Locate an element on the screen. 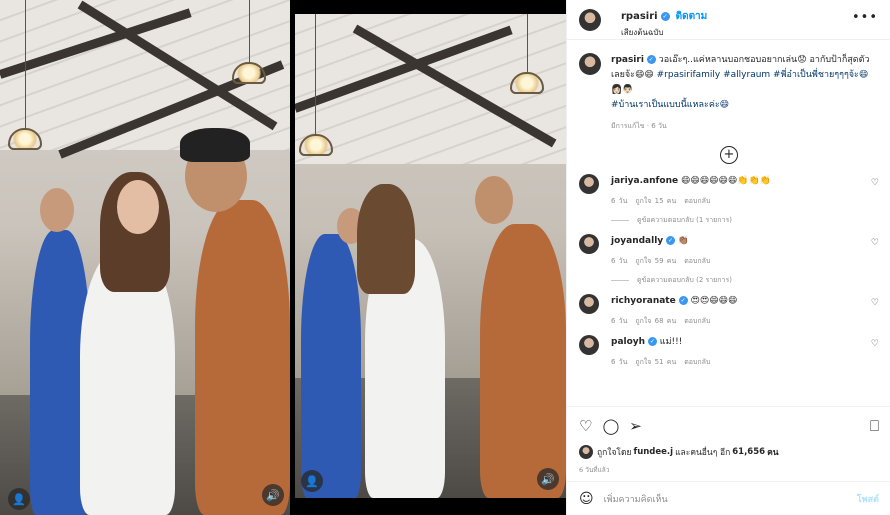 This screenshot has height=515, width=890. commenter-username: joyandally is located at coordinates (637, 241).